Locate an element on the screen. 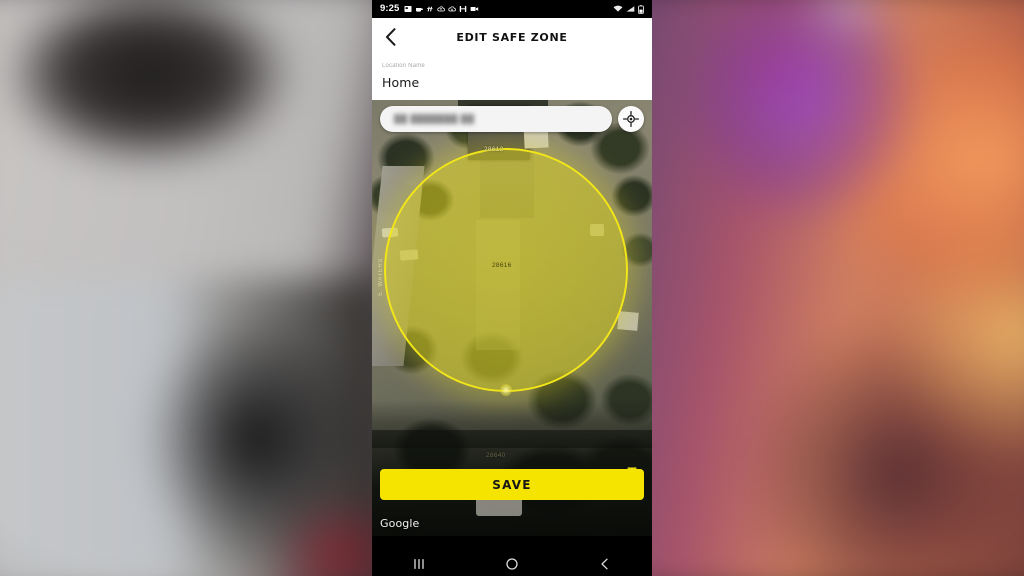 The width and height of the screenshot is (1024, 576). cloud-icon is located at coordinates (452, 9).